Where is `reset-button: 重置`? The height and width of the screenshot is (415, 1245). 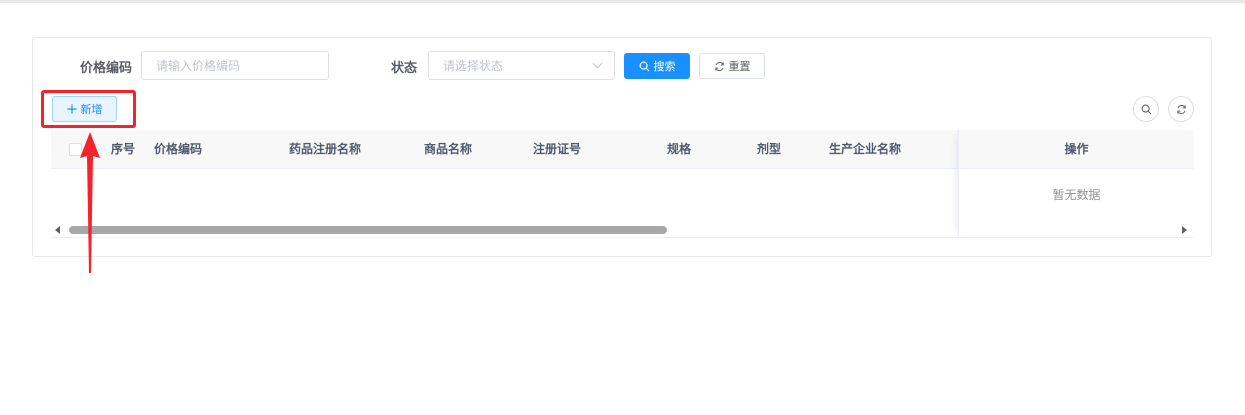
reset-button: 重置 is located at coordinates (732, 66).